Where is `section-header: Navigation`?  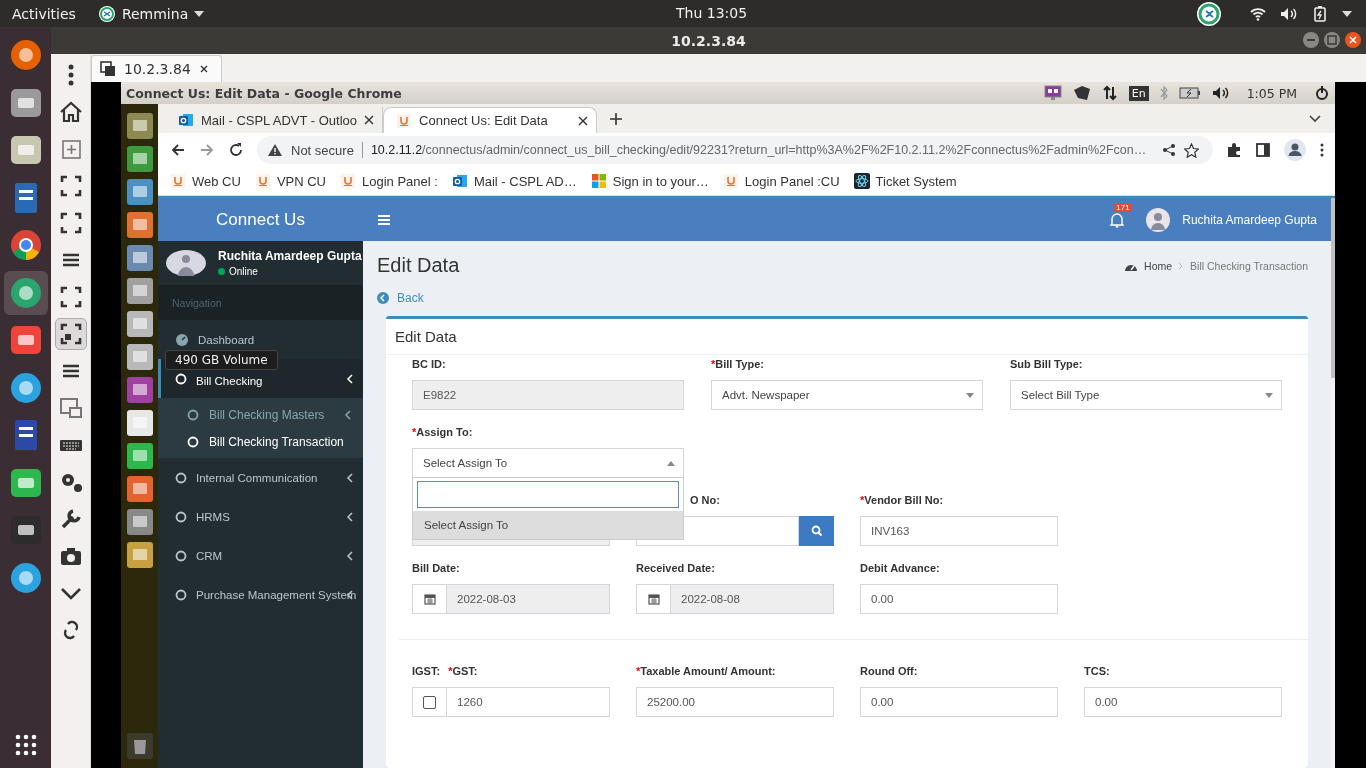 section-header: Navigation is located at coordinates (260, 302).